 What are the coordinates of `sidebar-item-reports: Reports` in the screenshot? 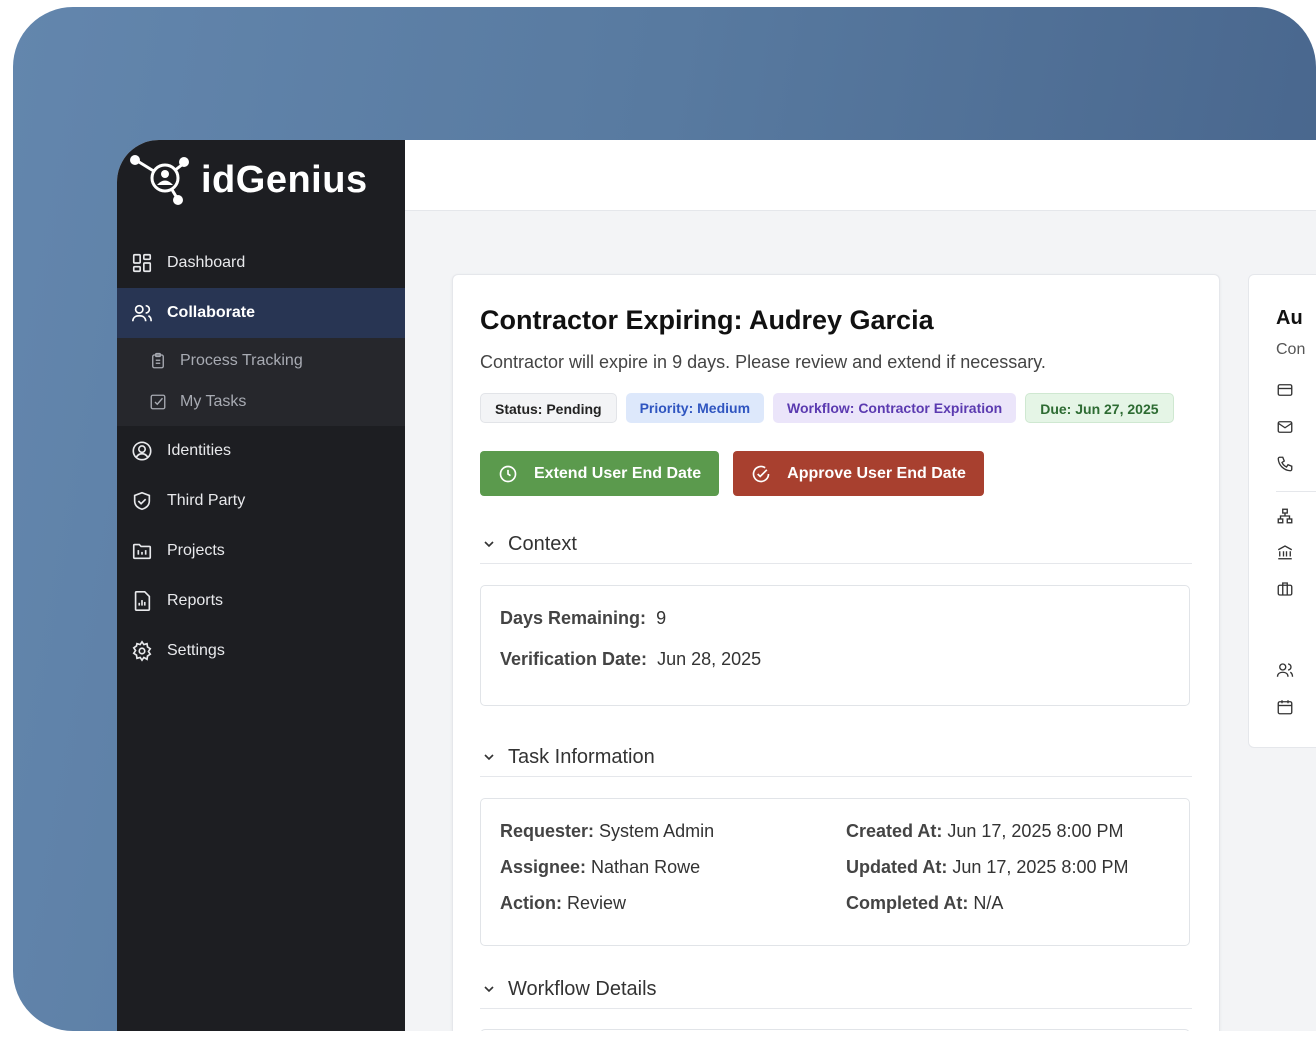 It's located at (261, 601).